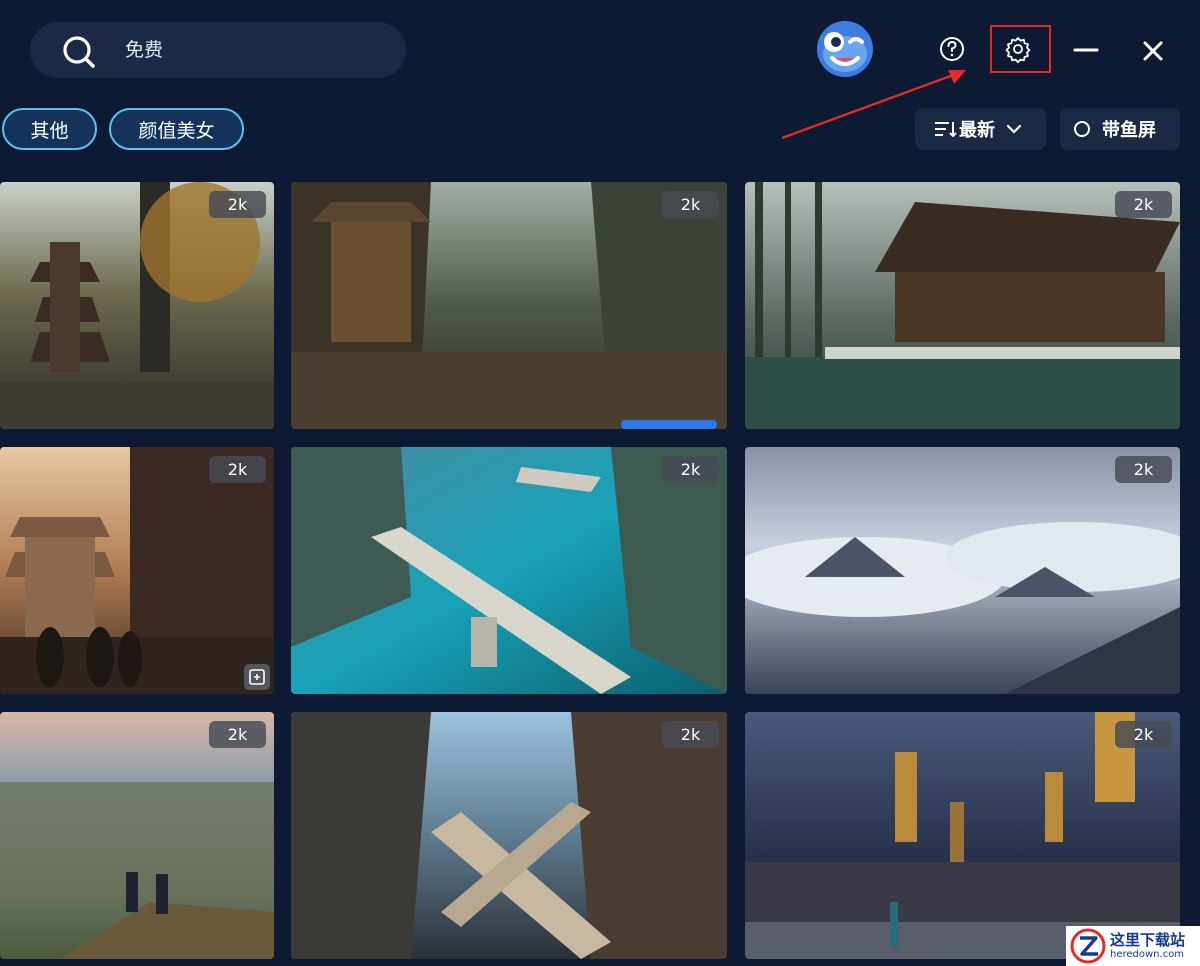 This screenshot has width=1200, height=966. I want to click on search-bar: 免费, so click(218, 50).